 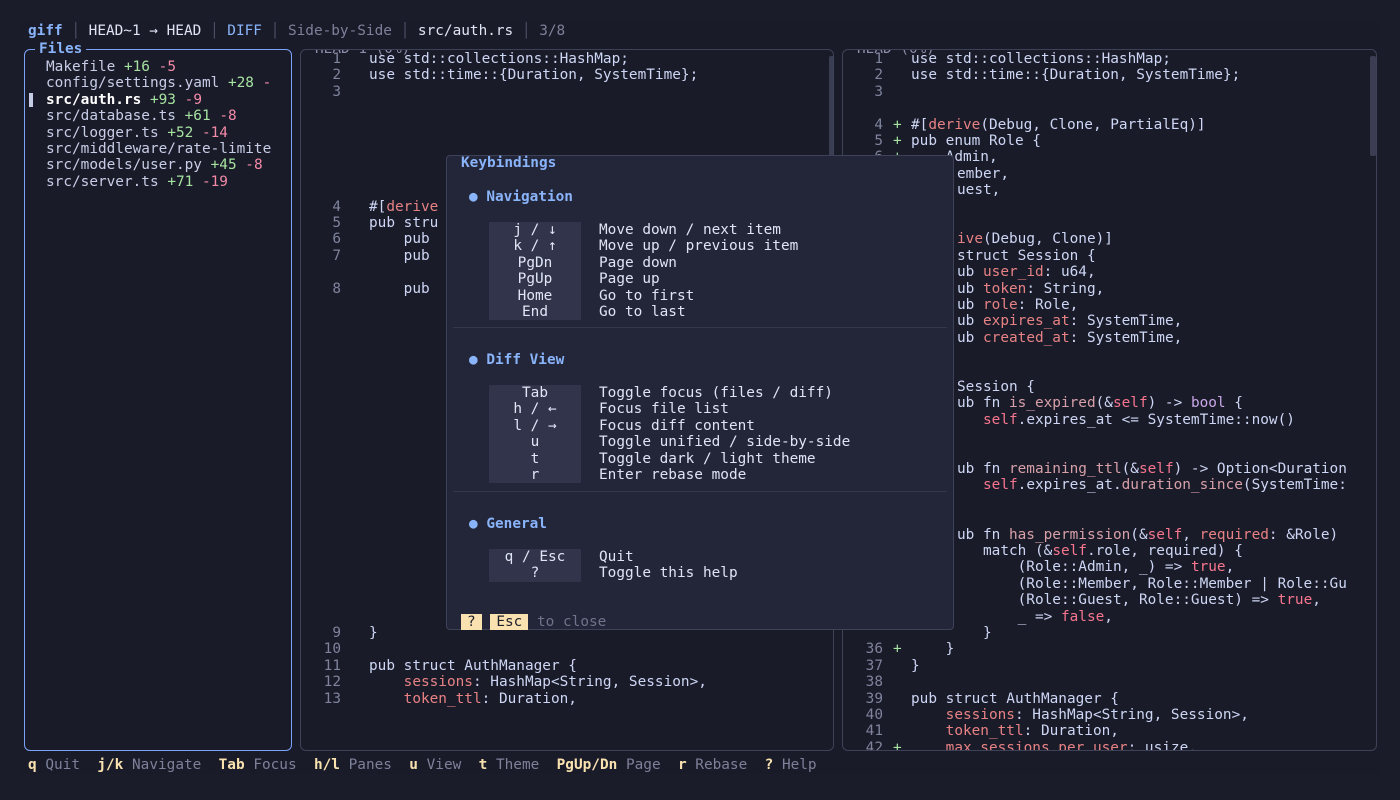 What do you see at coordinates (471, 622) in the screenshot?
I see `help-key-badge: ?` at bounding box center [471, 622].